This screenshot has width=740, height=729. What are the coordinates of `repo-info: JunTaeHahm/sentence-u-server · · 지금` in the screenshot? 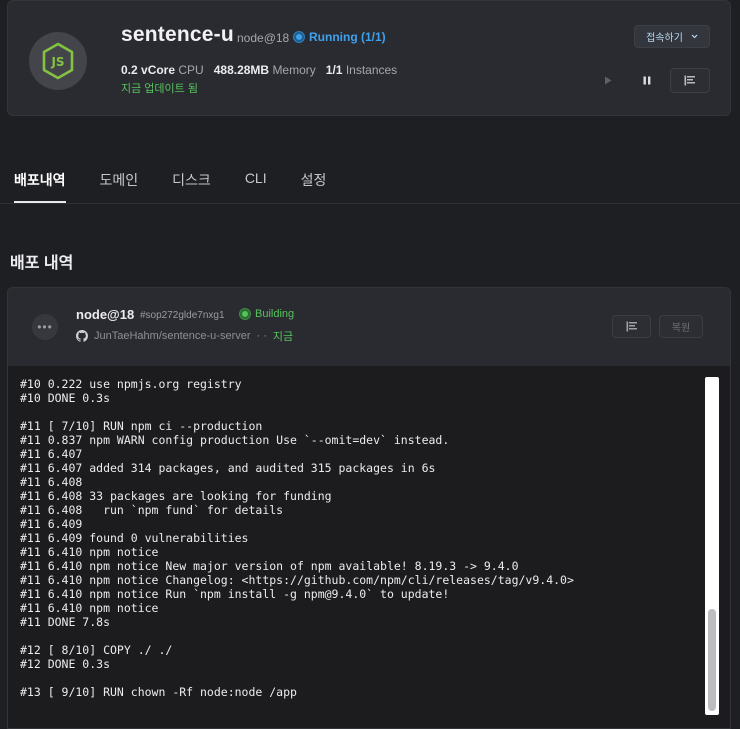 It's located at (184, 336).